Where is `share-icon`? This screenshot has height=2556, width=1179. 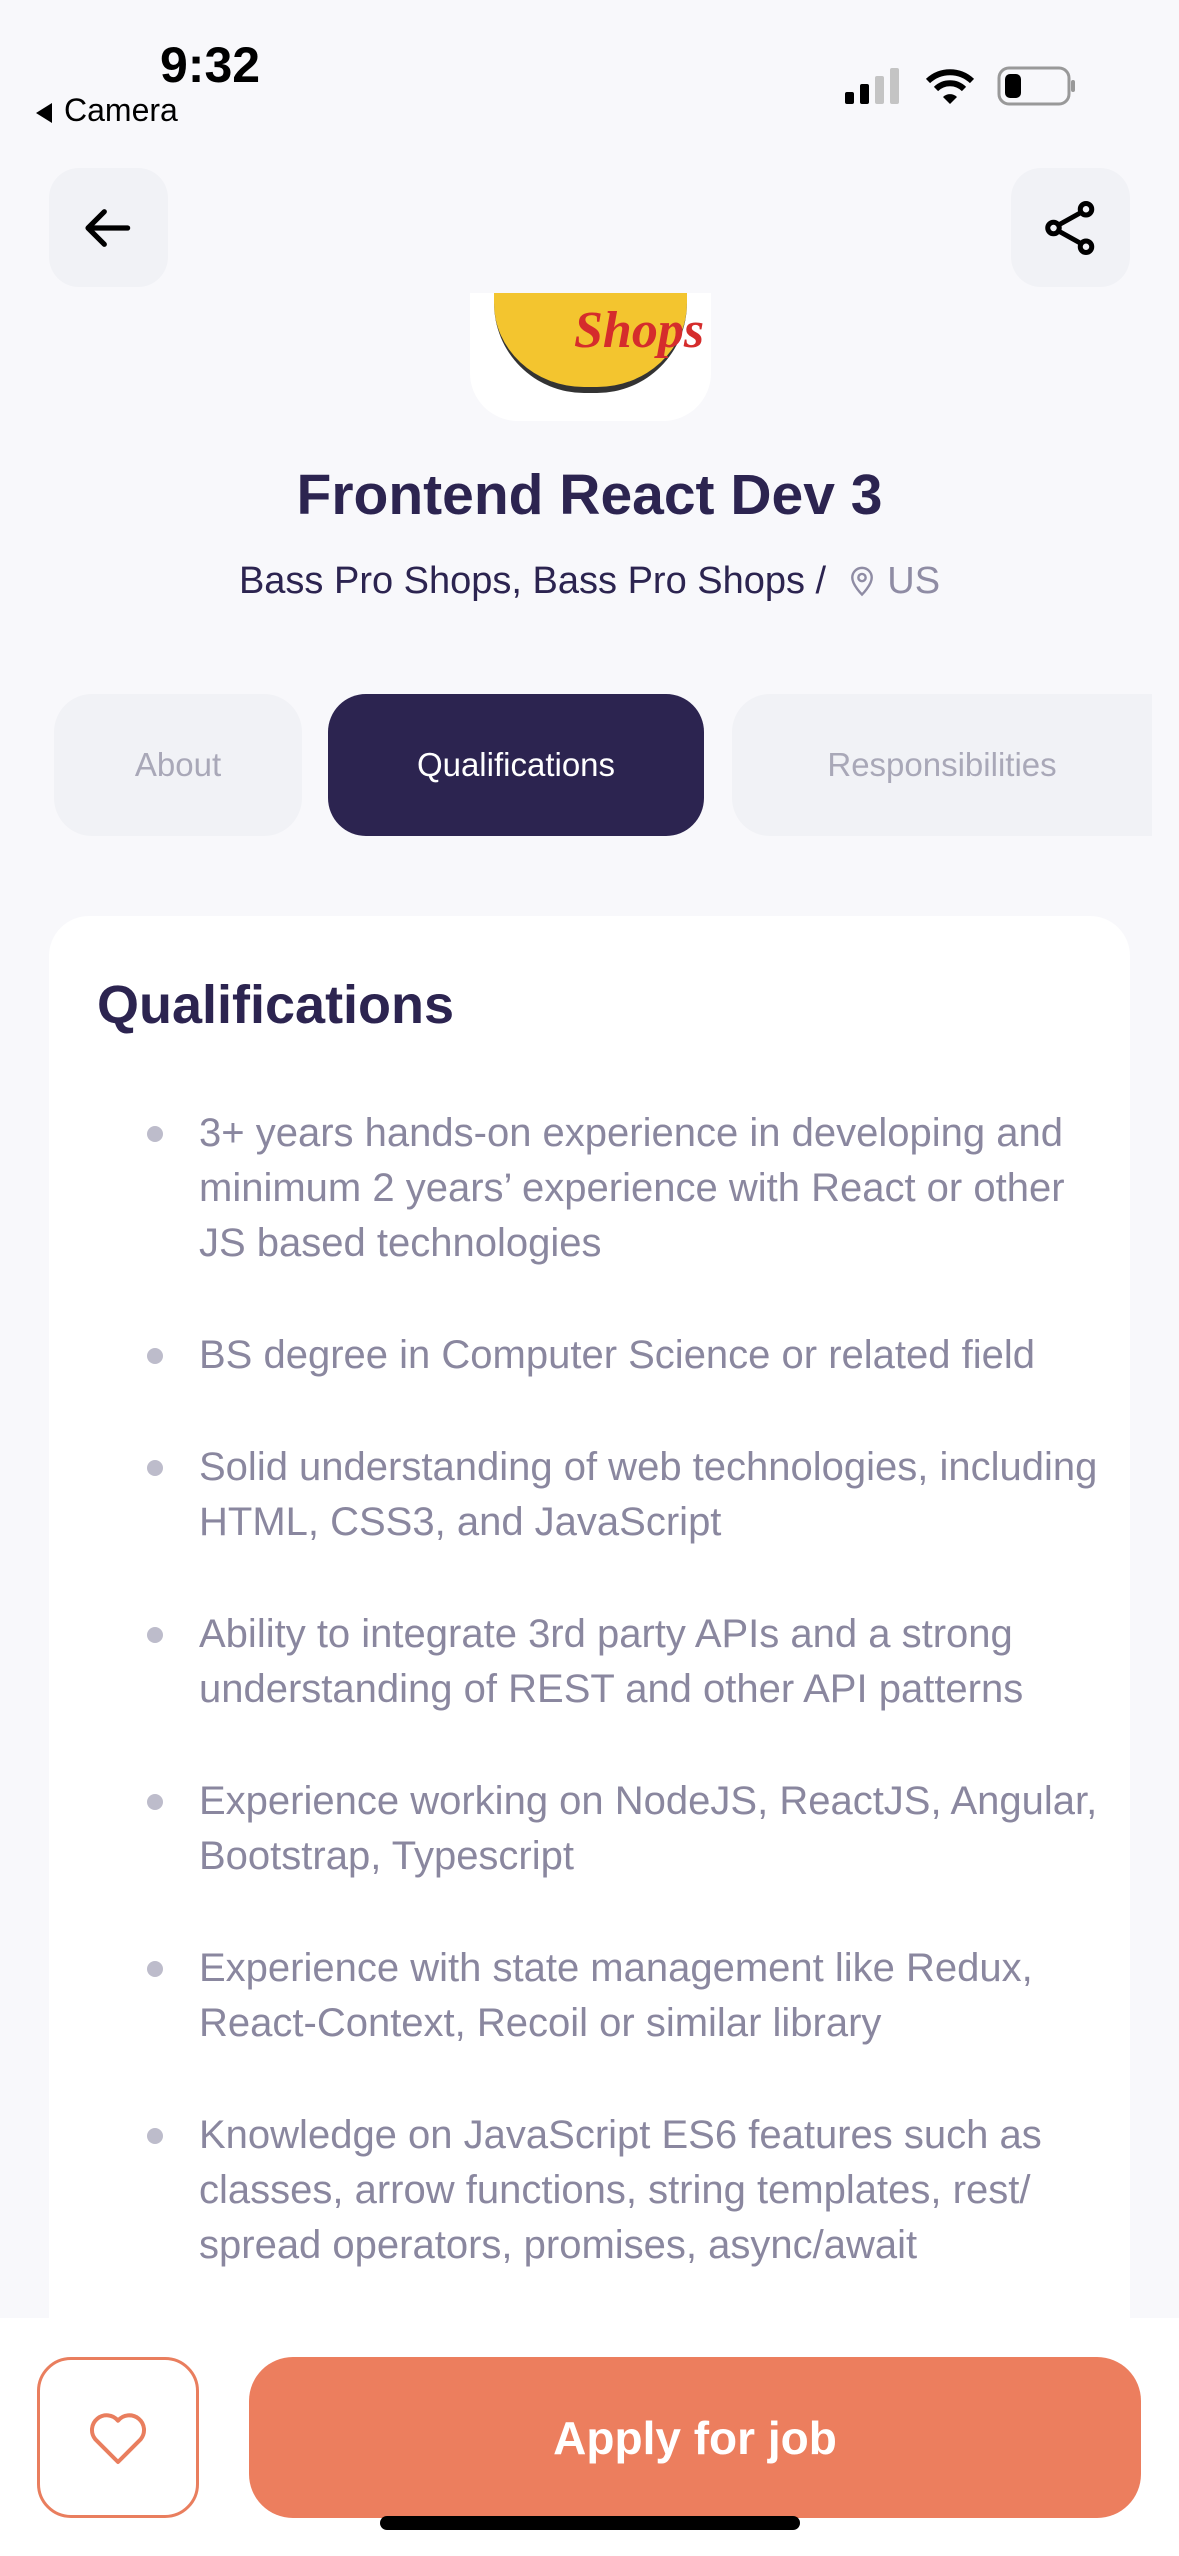
share-icon is located at coordinates (1069, 227).